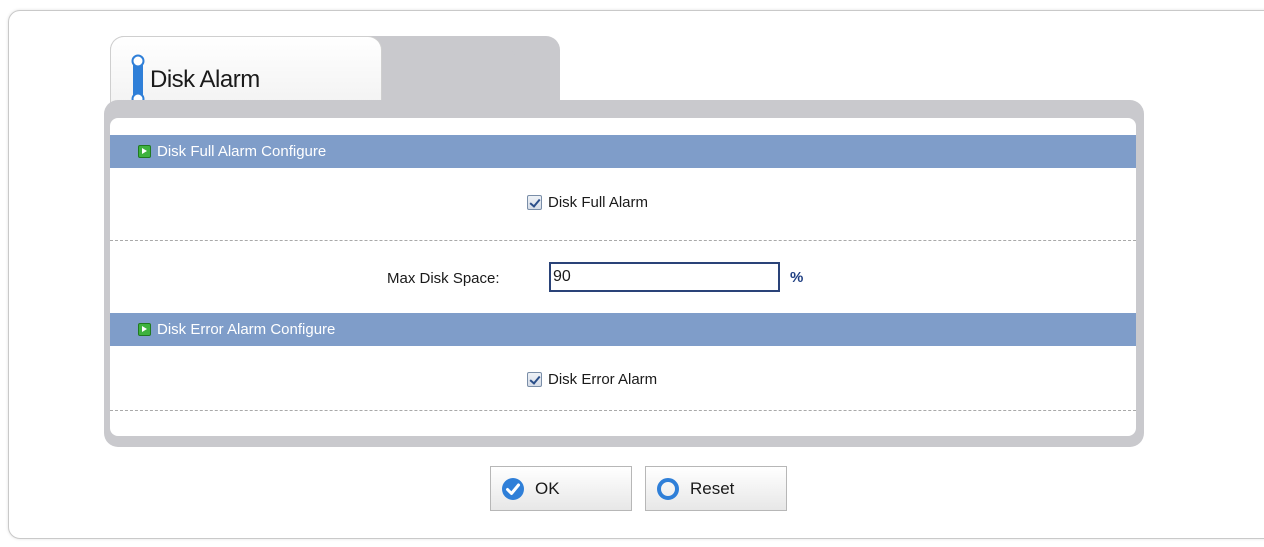 The height and width of the screenshot is (547, 1264). I want to click on disk-error-alarm-option: Disk Error Alarm, so click(592, 379).